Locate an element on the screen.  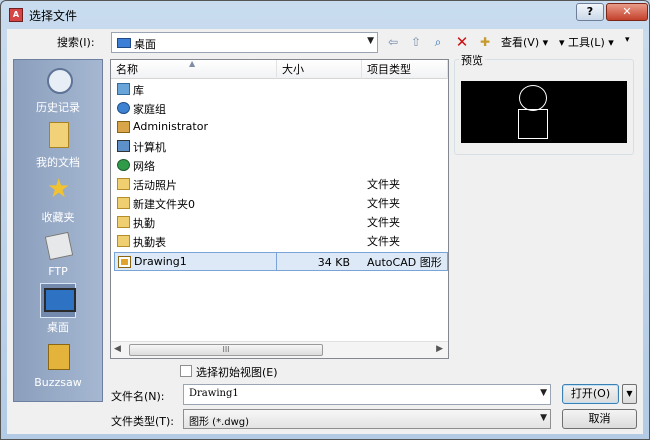
filename-label: 文件名(N): is located at coordinates (138, 396).